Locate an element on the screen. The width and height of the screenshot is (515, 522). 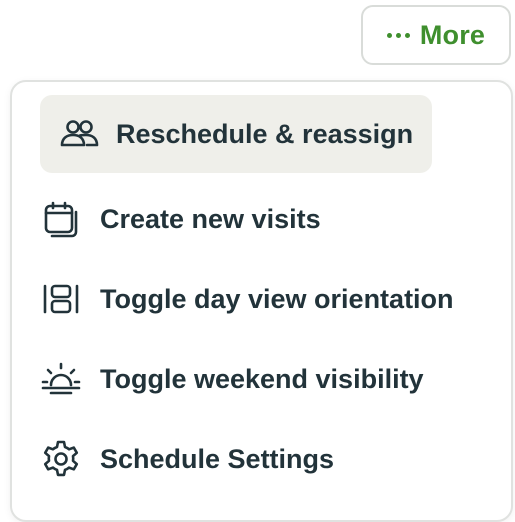
layout-icon is located at coordinates (61, 299).